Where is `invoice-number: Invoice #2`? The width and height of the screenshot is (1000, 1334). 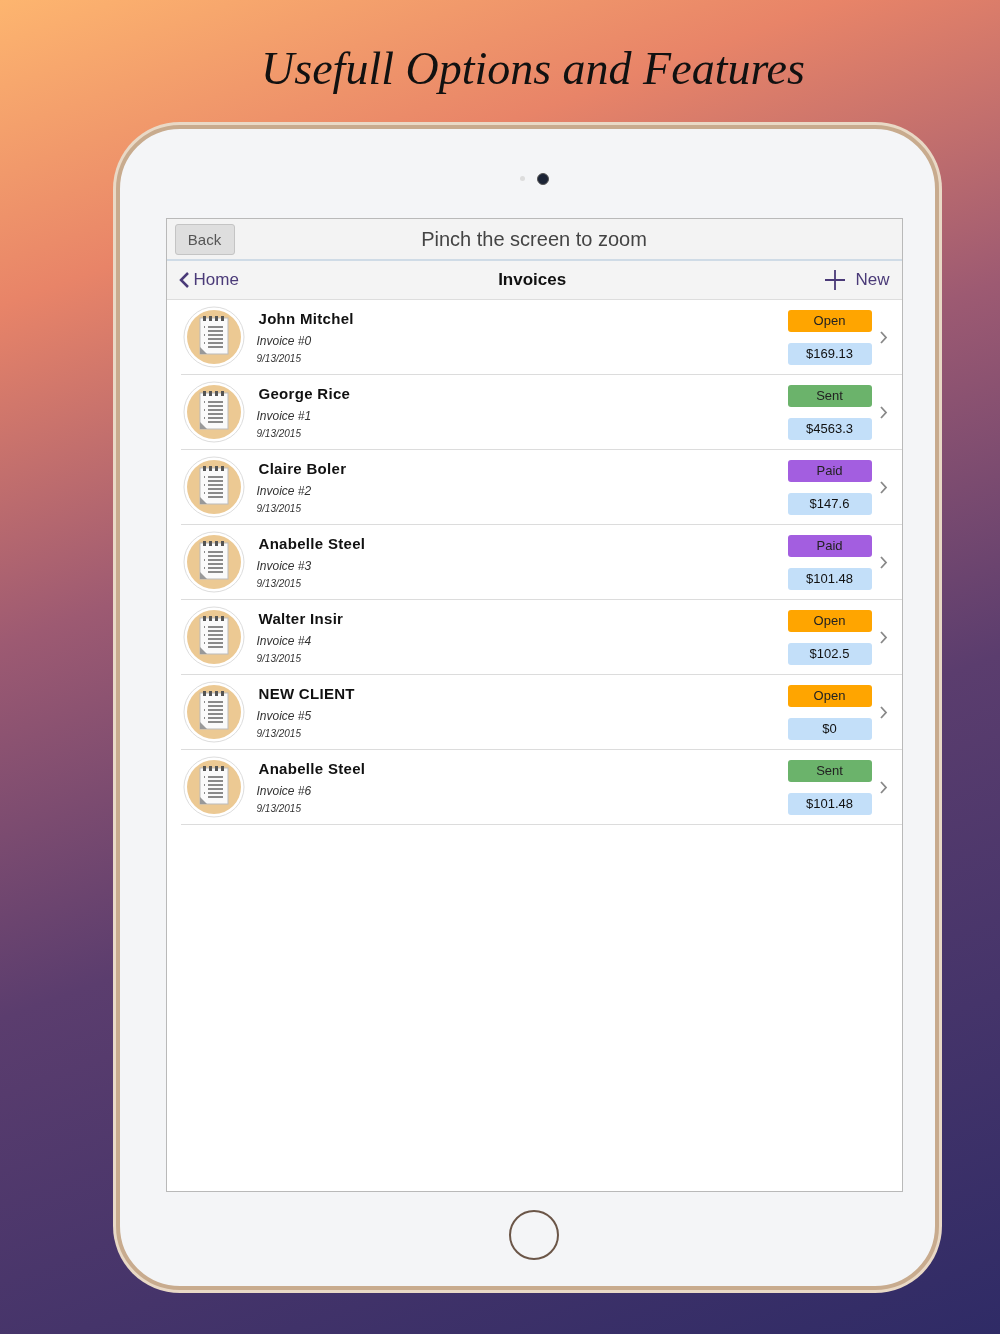 invoice-number: Invoice #2 is located at coordinates (284, 491).